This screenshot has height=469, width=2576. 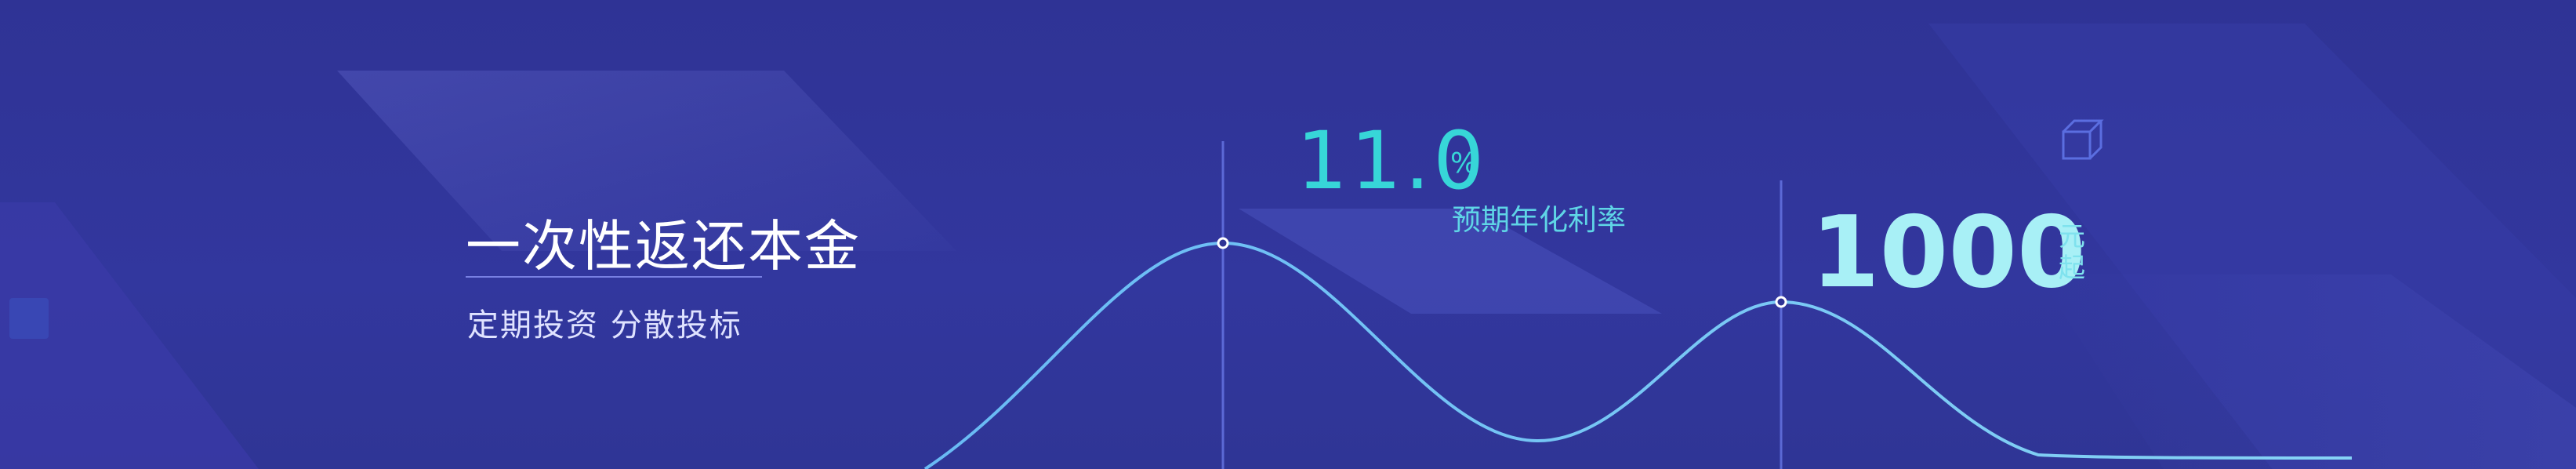 What do you see at coordinates (1948, 253) in the screenshot?
I see `amount-value: 1000` at bounding box center [1948, 253].